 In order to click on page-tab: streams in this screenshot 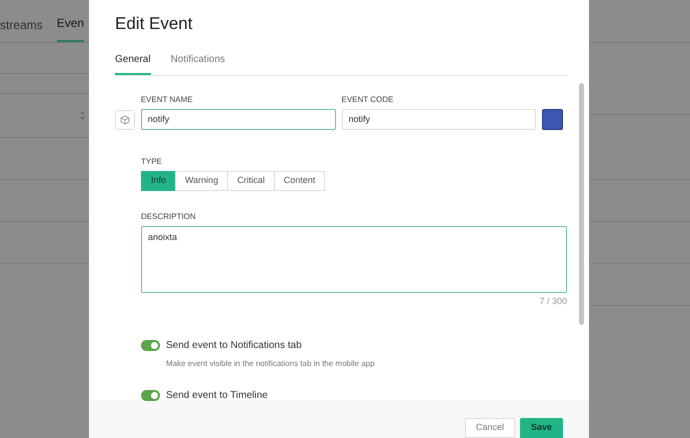, I will do `click(21, 29)`.